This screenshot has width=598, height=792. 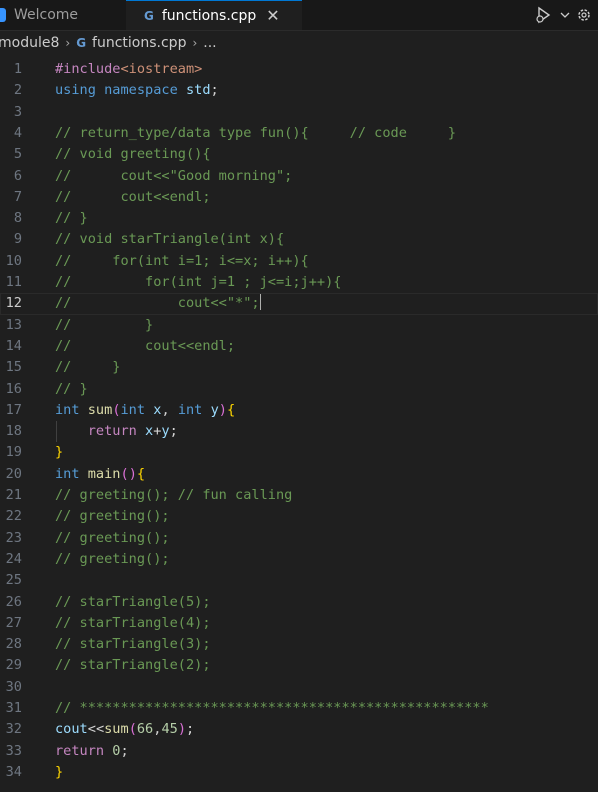 What do you see at coordinates (13, 282) in the screenshot?
I see `line-number: 11` at bounding box center [13, 282].